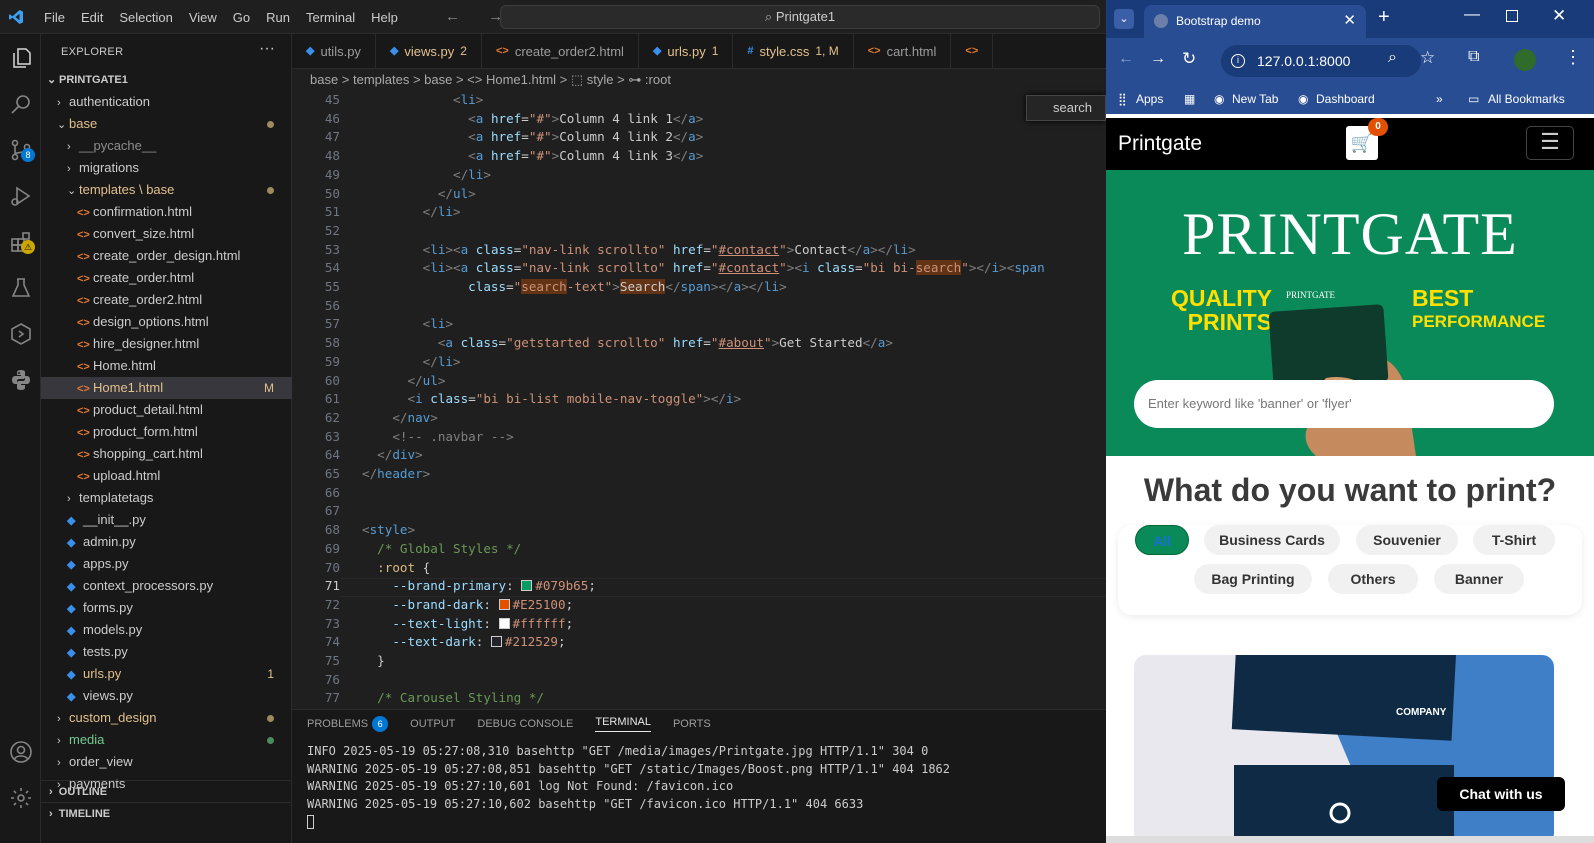  I want to click on html-file-icon: <>, so click(972, 51).